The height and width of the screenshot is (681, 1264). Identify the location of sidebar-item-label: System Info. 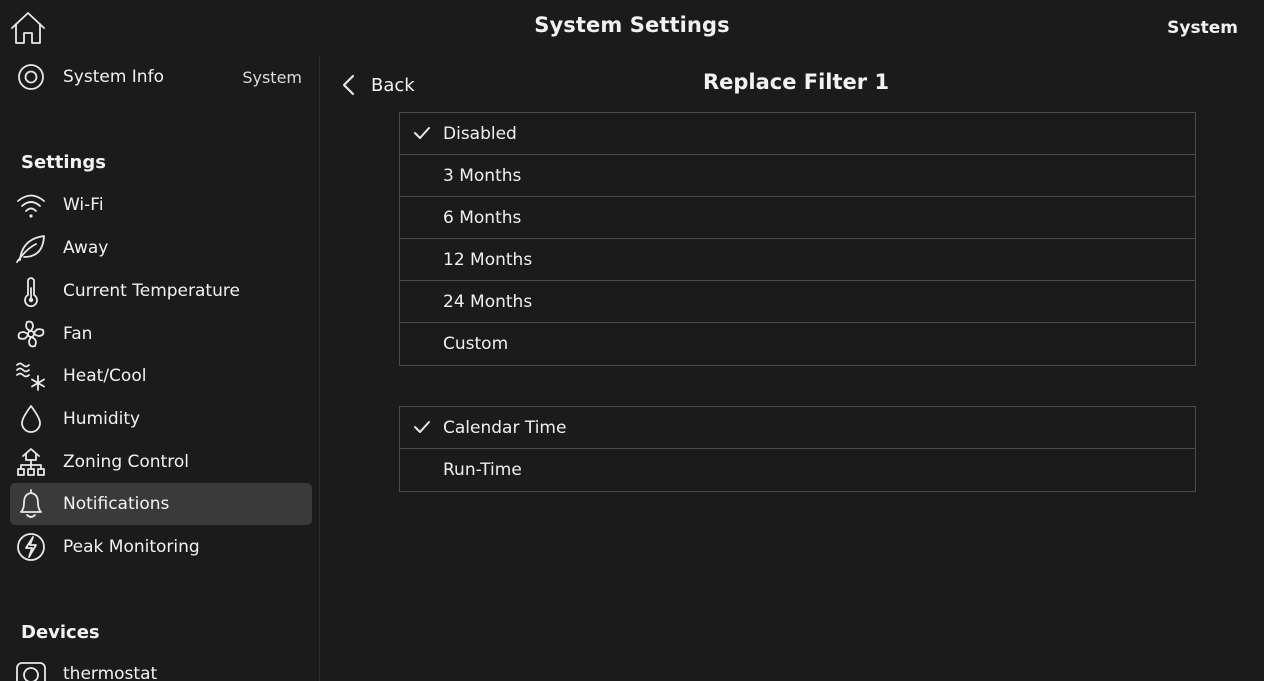
(113, 77).